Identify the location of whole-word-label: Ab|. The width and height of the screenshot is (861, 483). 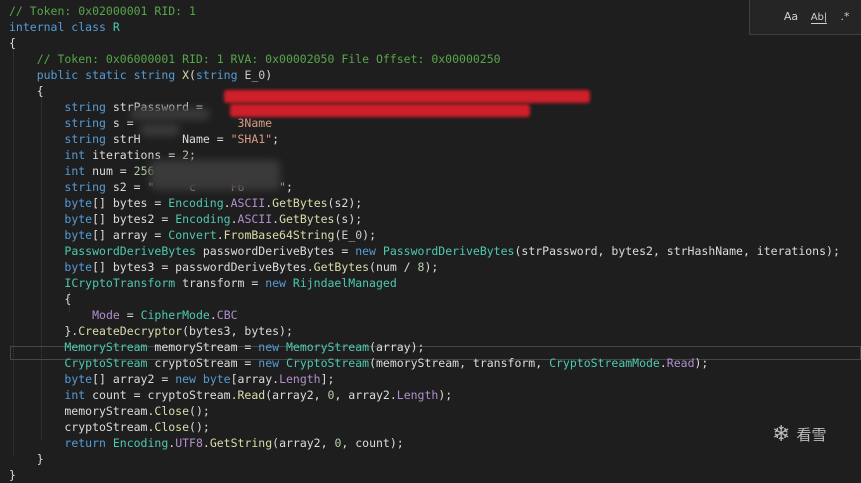
(819, 18).